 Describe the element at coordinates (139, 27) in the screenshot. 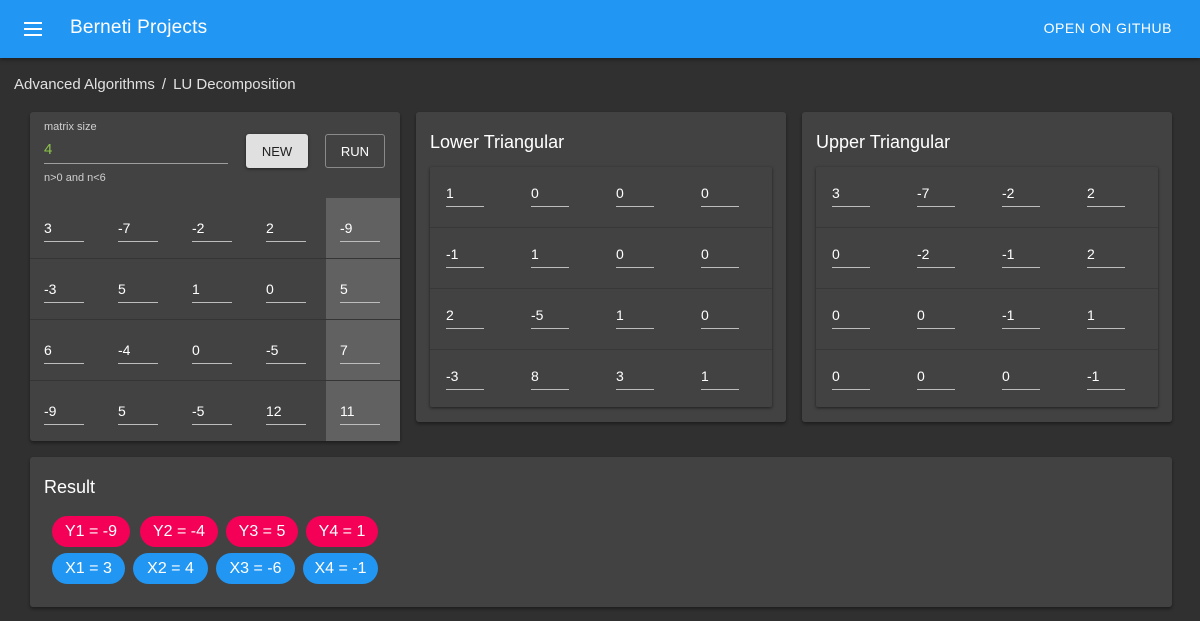

I see `app-title: Berneti Projects` at that location.